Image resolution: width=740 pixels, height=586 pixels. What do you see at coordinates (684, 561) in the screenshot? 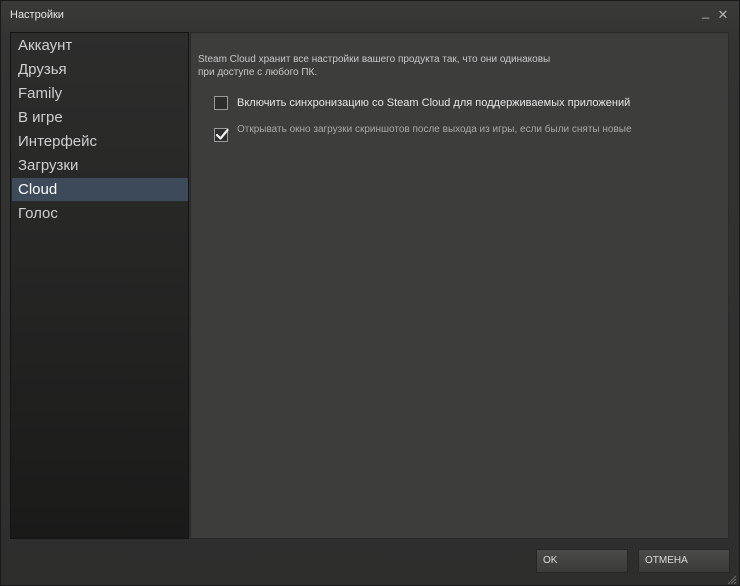
I see `cancel-button: ОТМЕНА` at bounding box center [684, 561].